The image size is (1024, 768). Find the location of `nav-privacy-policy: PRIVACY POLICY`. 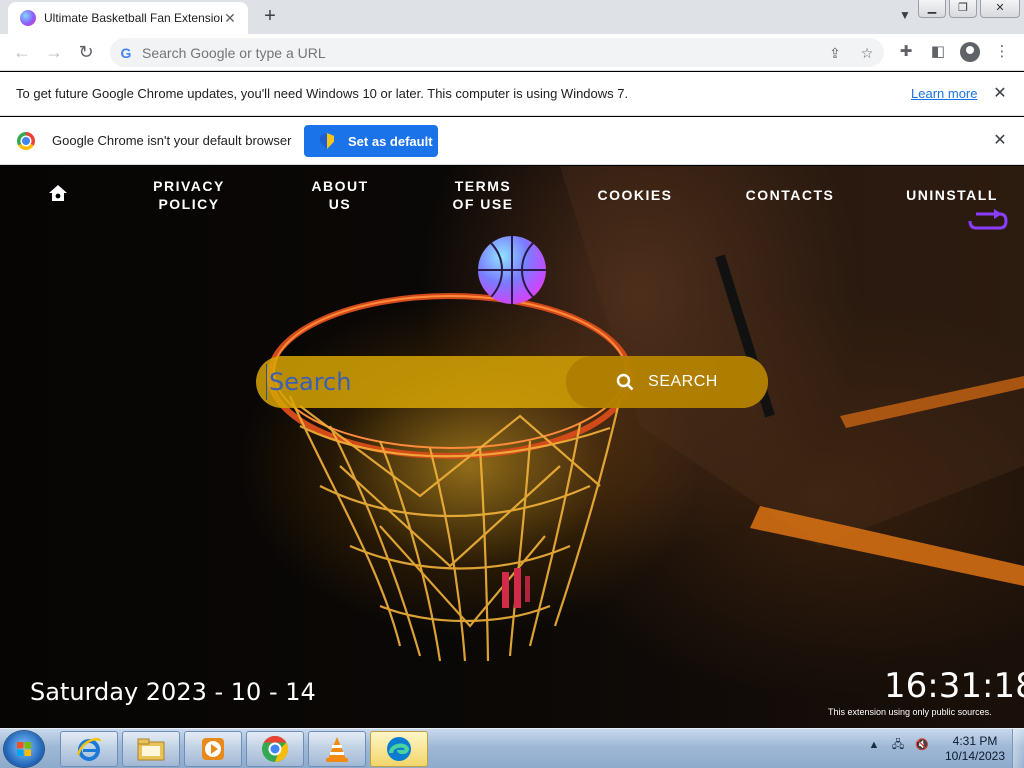

nav-privacy-policy: PRIVACY POLICY is located at coordinates (189, 195).